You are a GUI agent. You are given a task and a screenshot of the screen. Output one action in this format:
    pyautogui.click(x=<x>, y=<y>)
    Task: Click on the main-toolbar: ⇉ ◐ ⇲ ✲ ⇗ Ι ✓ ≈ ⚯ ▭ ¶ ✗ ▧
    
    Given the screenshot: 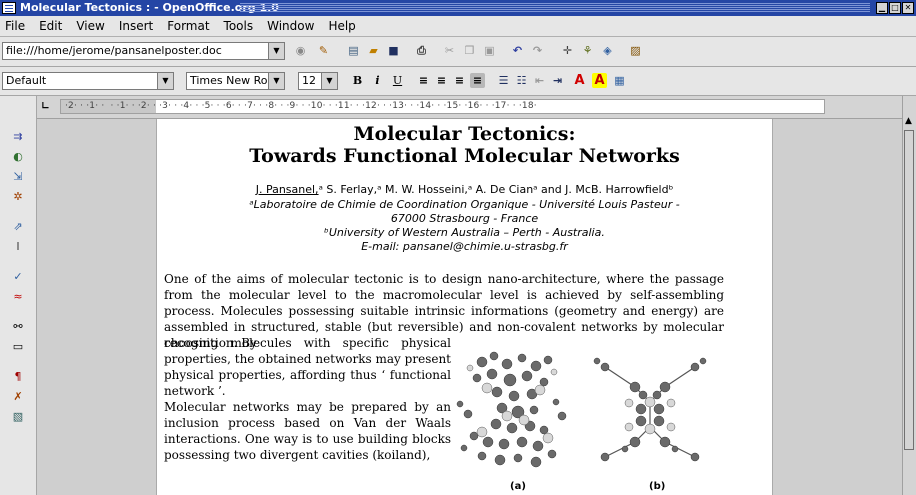 What is the action you would take?
    pyautogui.click(x=18, y=295)
    